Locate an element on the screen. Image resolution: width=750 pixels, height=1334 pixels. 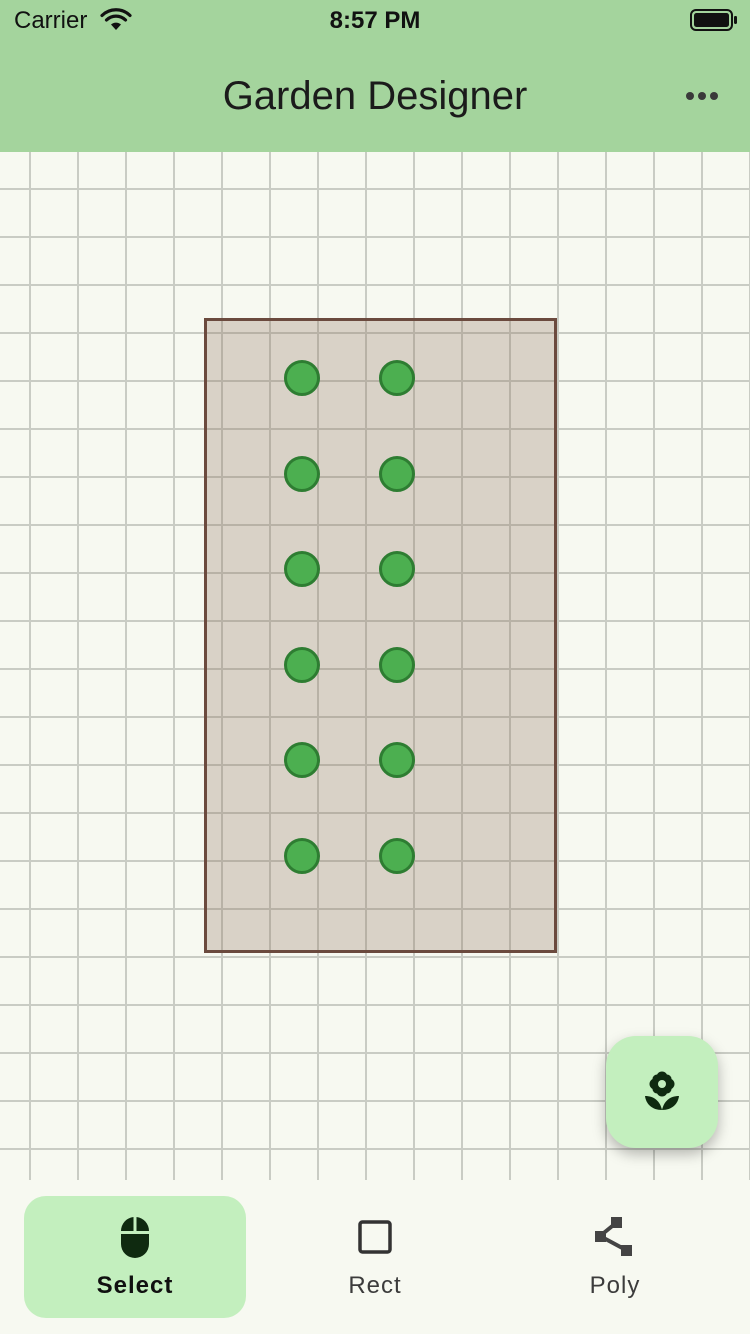
status-time: 8:57 PM is located at coordinates (375, 20).